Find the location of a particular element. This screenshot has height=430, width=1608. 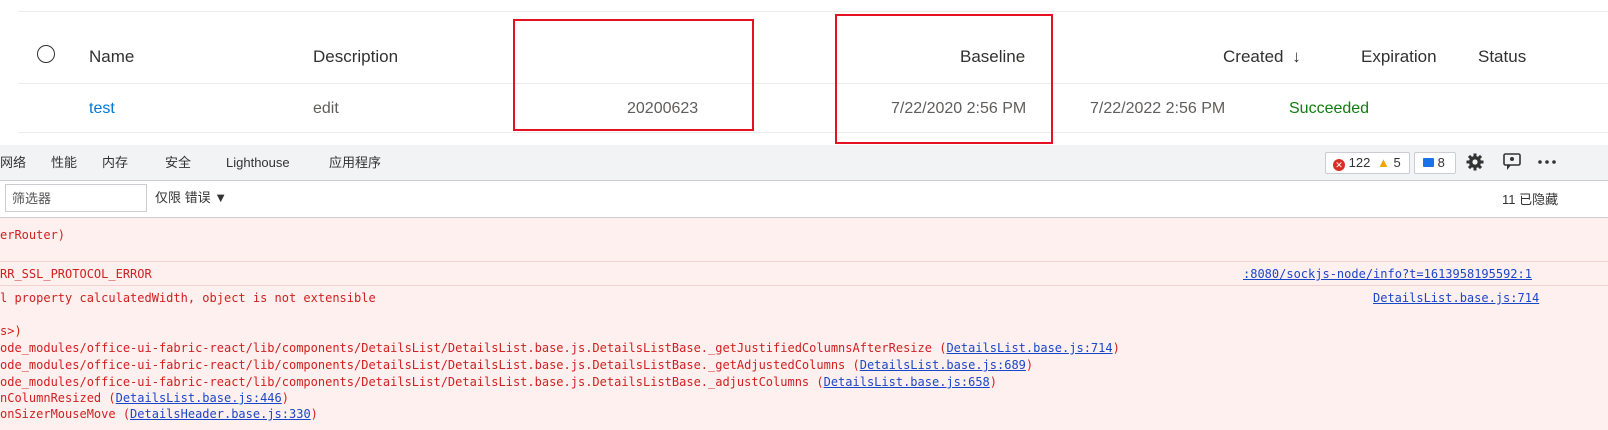

column-header-status: Status is located at coordinates (1502, 57).